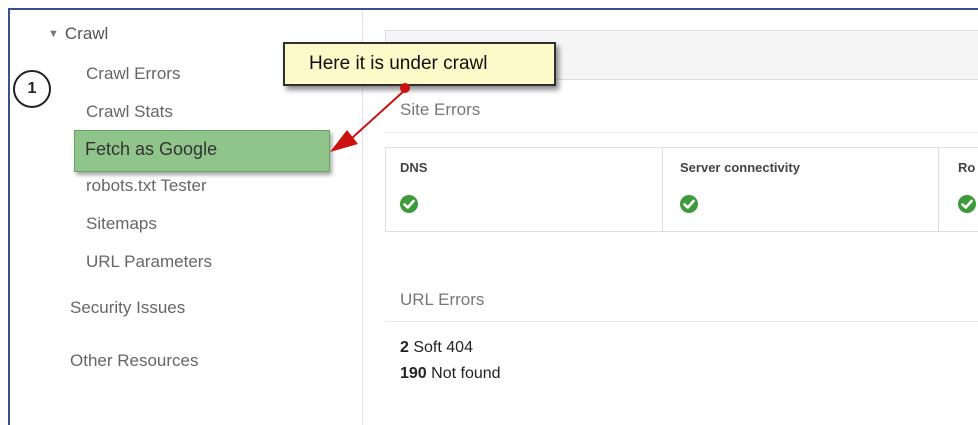 The image size is (978, 425). What do you see at coordinates (466, 373) in the screenshot?
I see `error-type: Not found` at bounding box center [466, 373].